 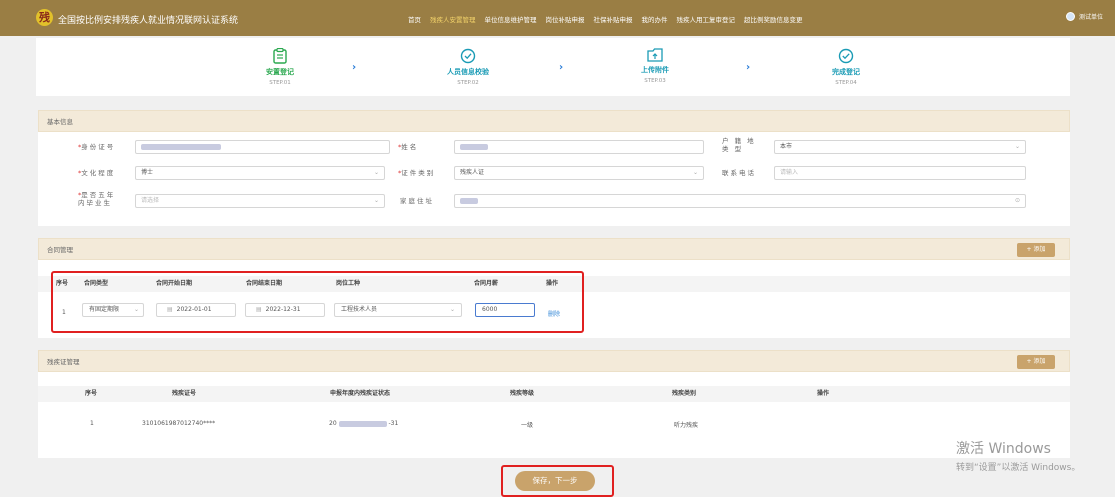 I want to click on disability-header: 残疾证管理 + 添加, so click(x=554, y=361).